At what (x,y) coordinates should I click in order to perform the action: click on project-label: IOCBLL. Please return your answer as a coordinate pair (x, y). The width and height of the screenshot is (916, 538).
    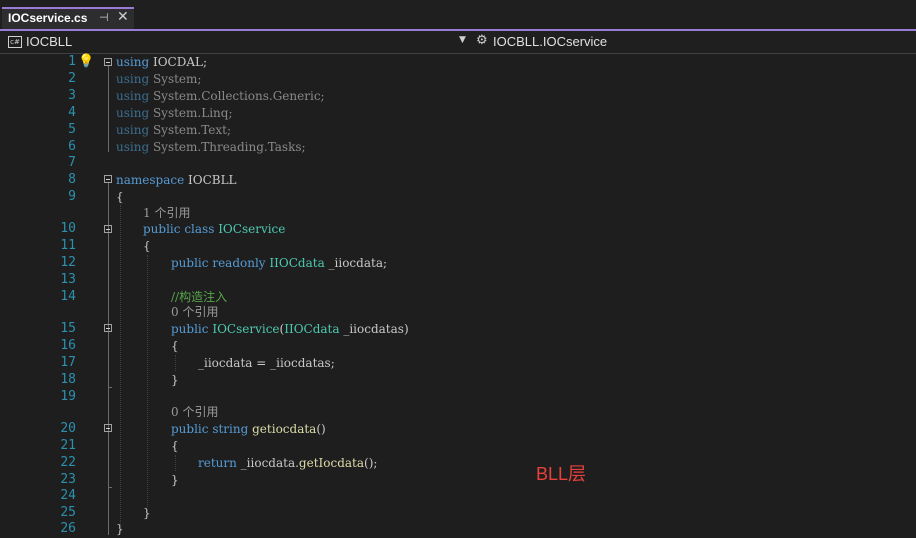
    Looking at the image, I should click on (49, 41).